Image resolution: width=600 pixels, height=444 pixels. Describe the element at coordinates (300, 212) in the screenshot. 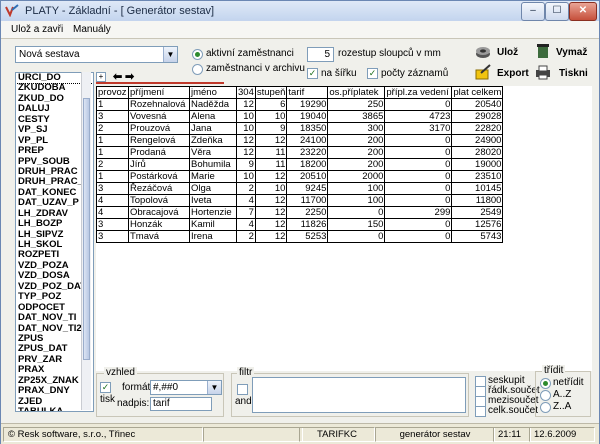

I see `table-row: 4 Obracajová Hortenzie 7 12 2250 0 299 2549` at that location.